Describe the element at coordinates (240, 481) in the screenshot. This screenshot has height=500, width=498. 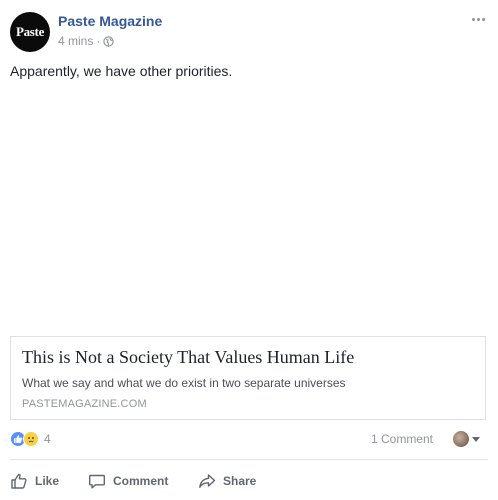
I see `share-label: Share` at that location.